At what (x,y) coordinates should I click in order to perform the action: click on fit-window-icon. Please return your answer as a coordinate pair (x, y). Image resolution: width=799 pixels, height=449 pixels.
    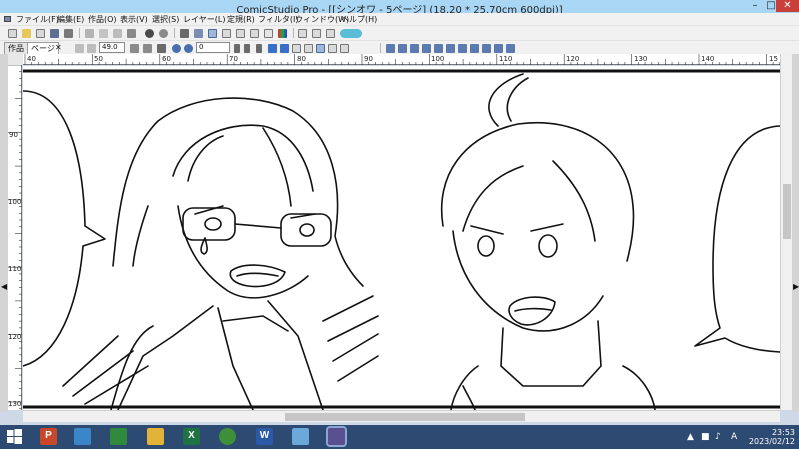
    Looking at the image, I should click on (161, 48).